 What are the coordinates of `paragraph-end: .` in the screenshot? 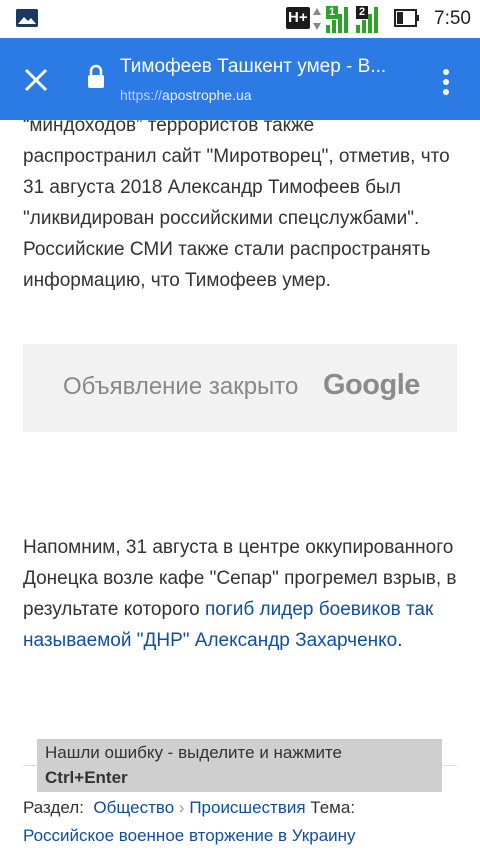 It's located at (400, 640).